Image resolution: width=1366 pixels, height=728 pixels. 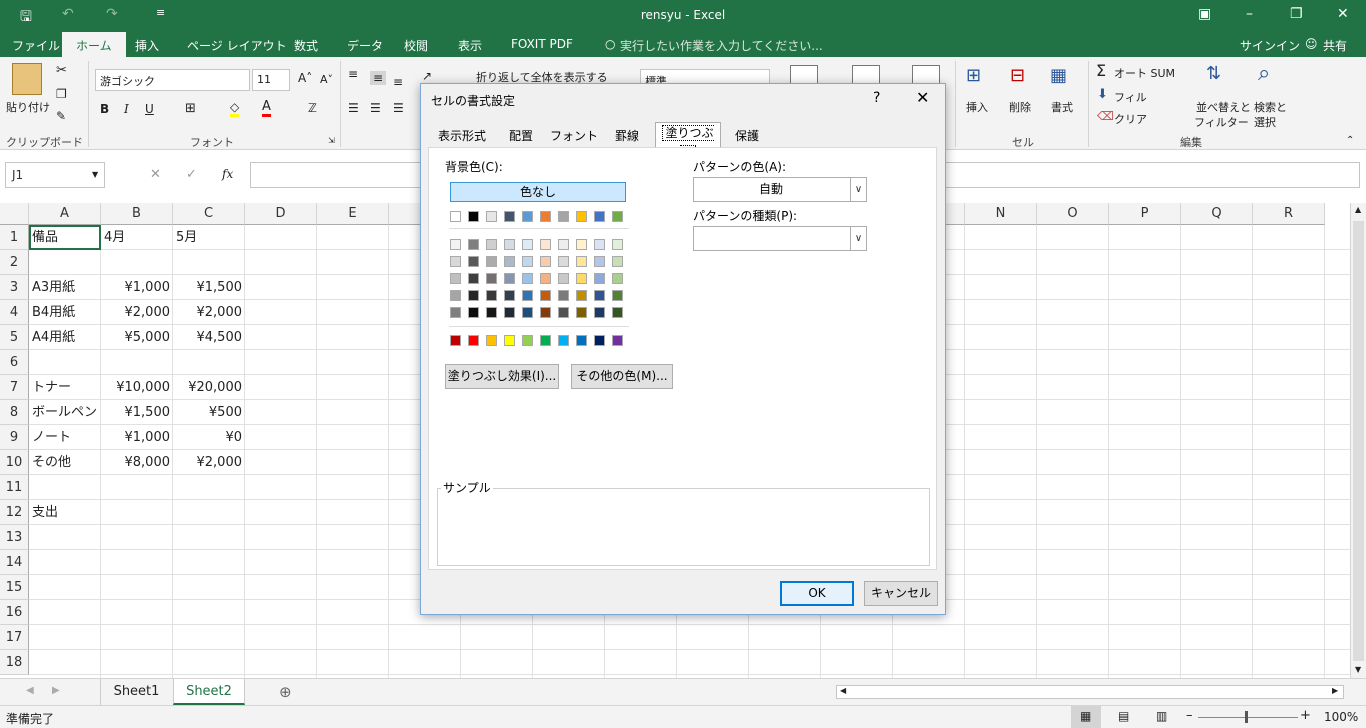 What do you see at coordinates (1350, 140) in the screenshot?
I see `collapse-ribbon-icon: ⌃` at bounding box center [1350, 140].